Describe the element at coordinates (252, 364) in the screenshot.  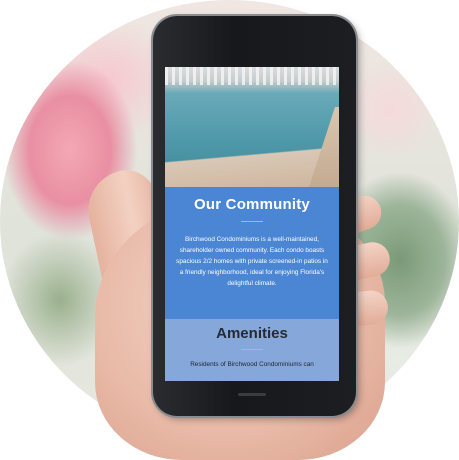
I see `amenities-description: Residents of Birchwood Condominiums can` at that location.